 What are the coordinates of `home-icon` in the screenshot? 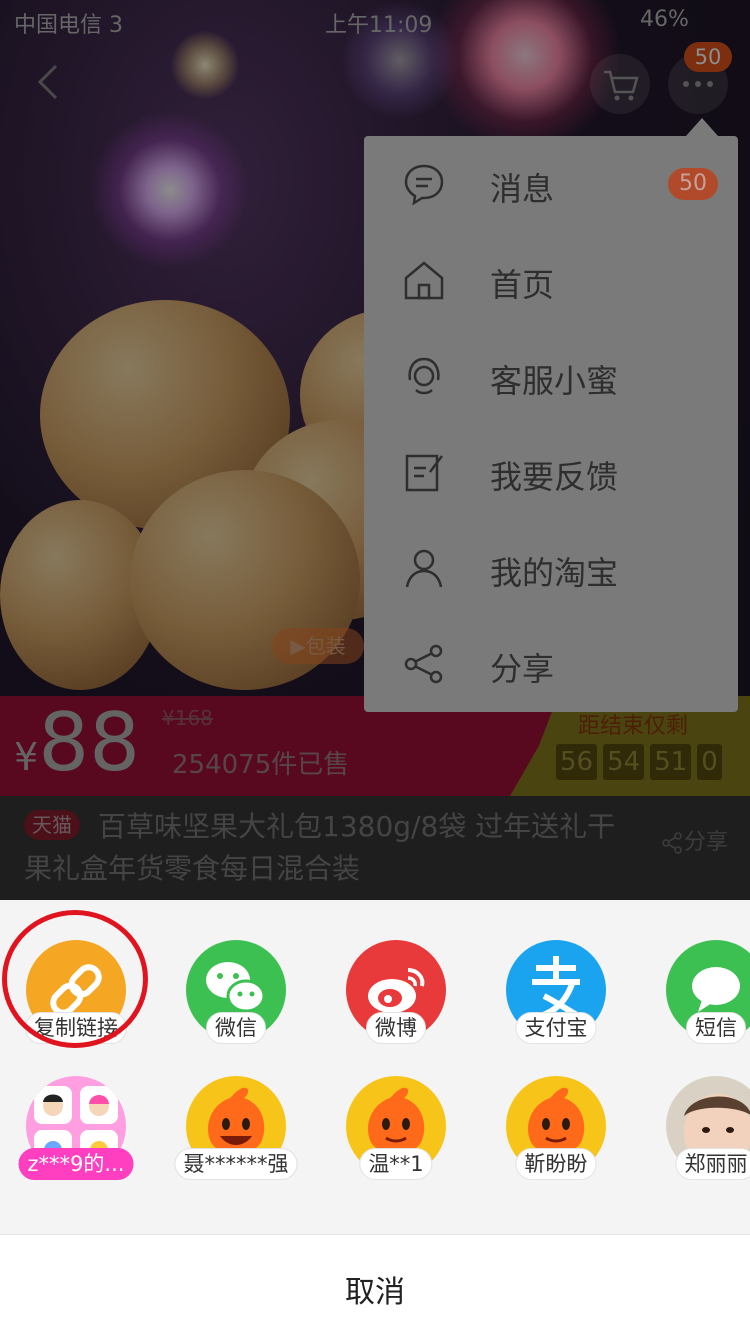 It's located at (424, 280).